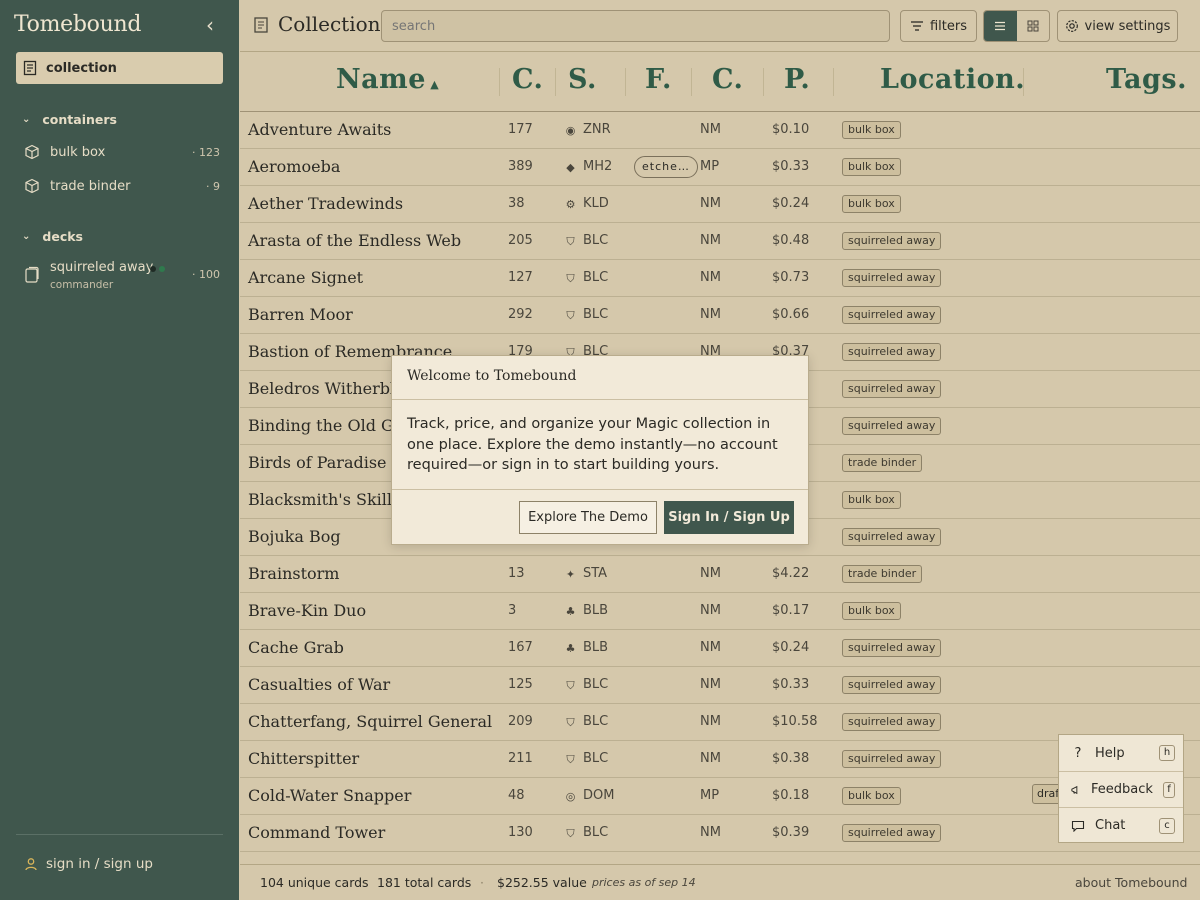  I want to click on column-header-finish: F., so click(658, 79).